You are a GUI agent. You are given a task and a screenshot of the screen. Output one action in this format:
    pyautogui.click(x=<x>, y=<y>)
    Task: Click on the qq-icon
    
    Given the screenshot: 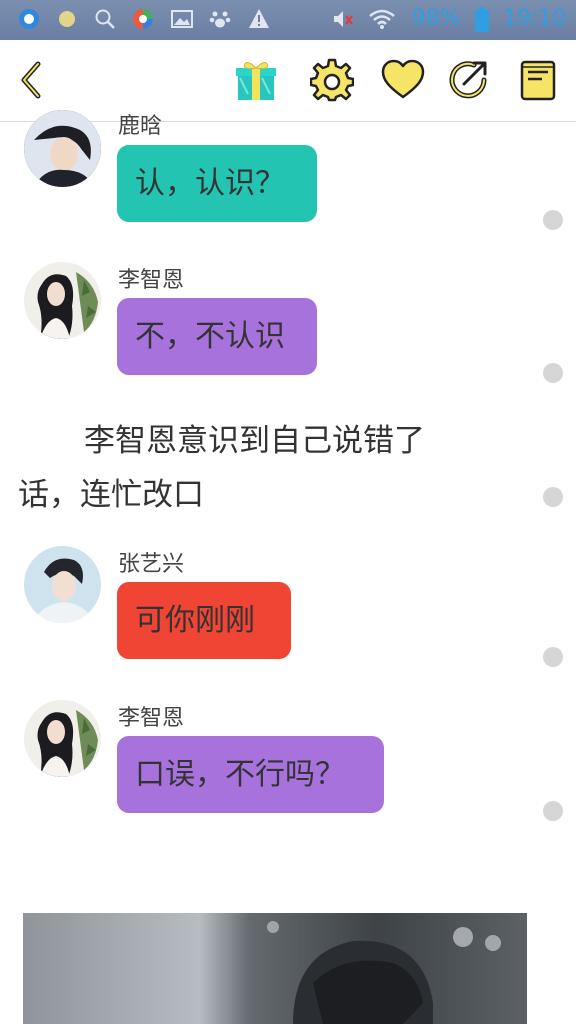 What is the action you would take?
    pyautogui.click(x=29, y=19)
    